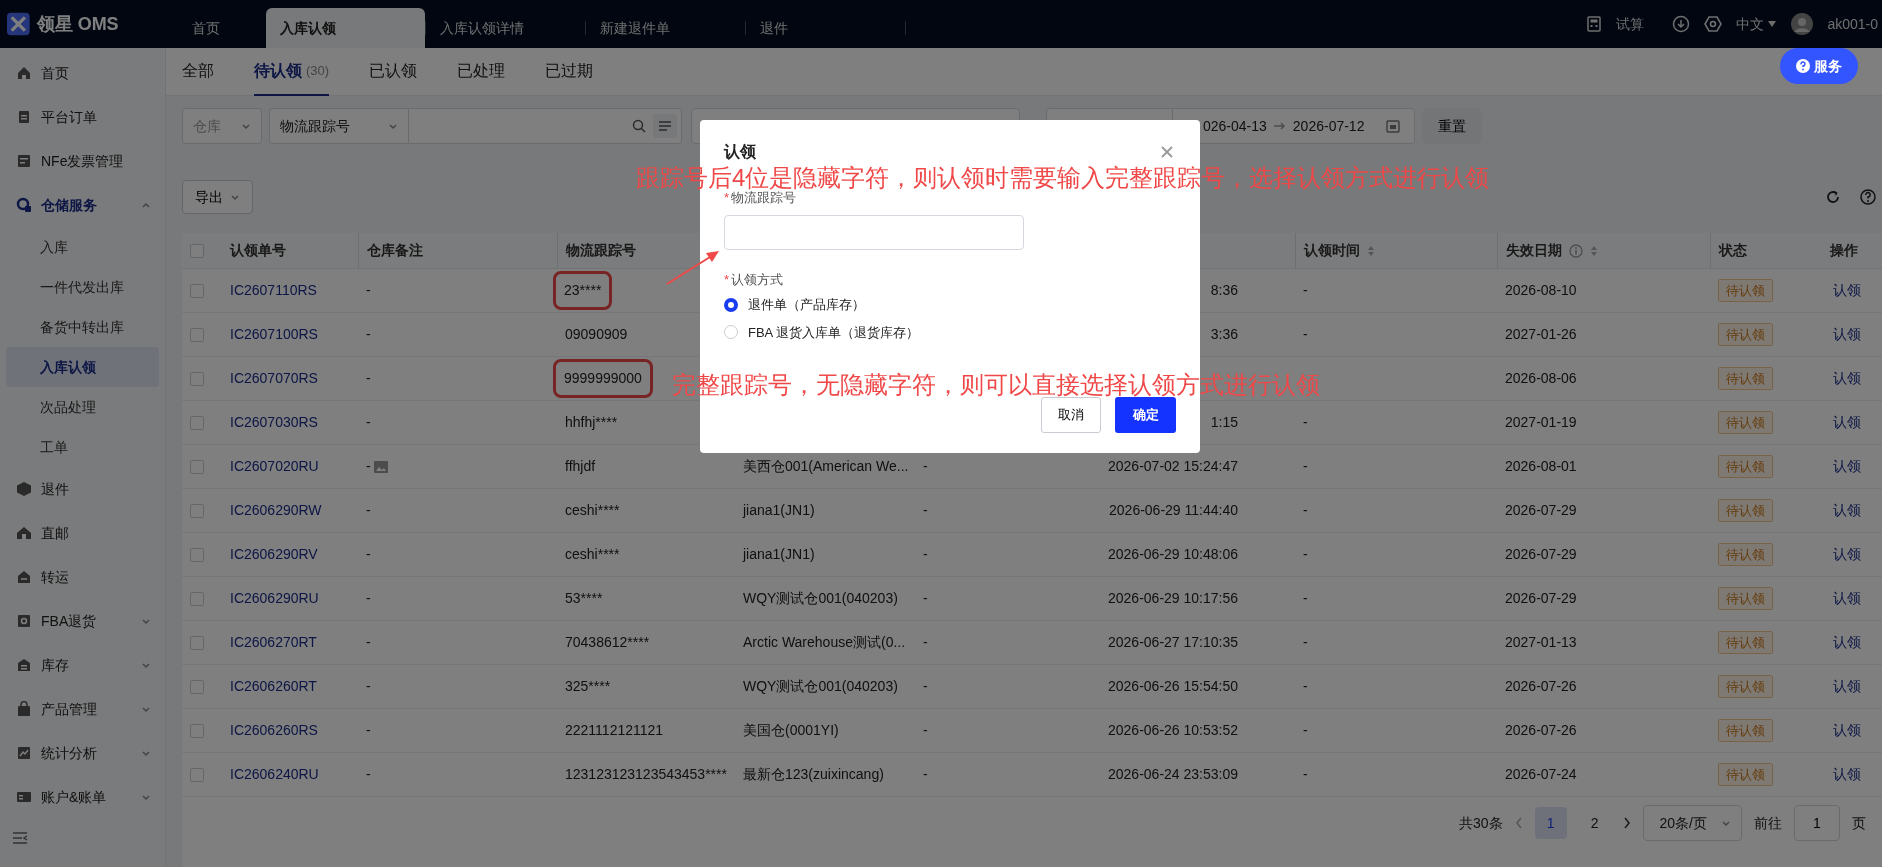 This screenshot has width=1882, height=867. I want to click on avatar-icon, so click(1802, 24).